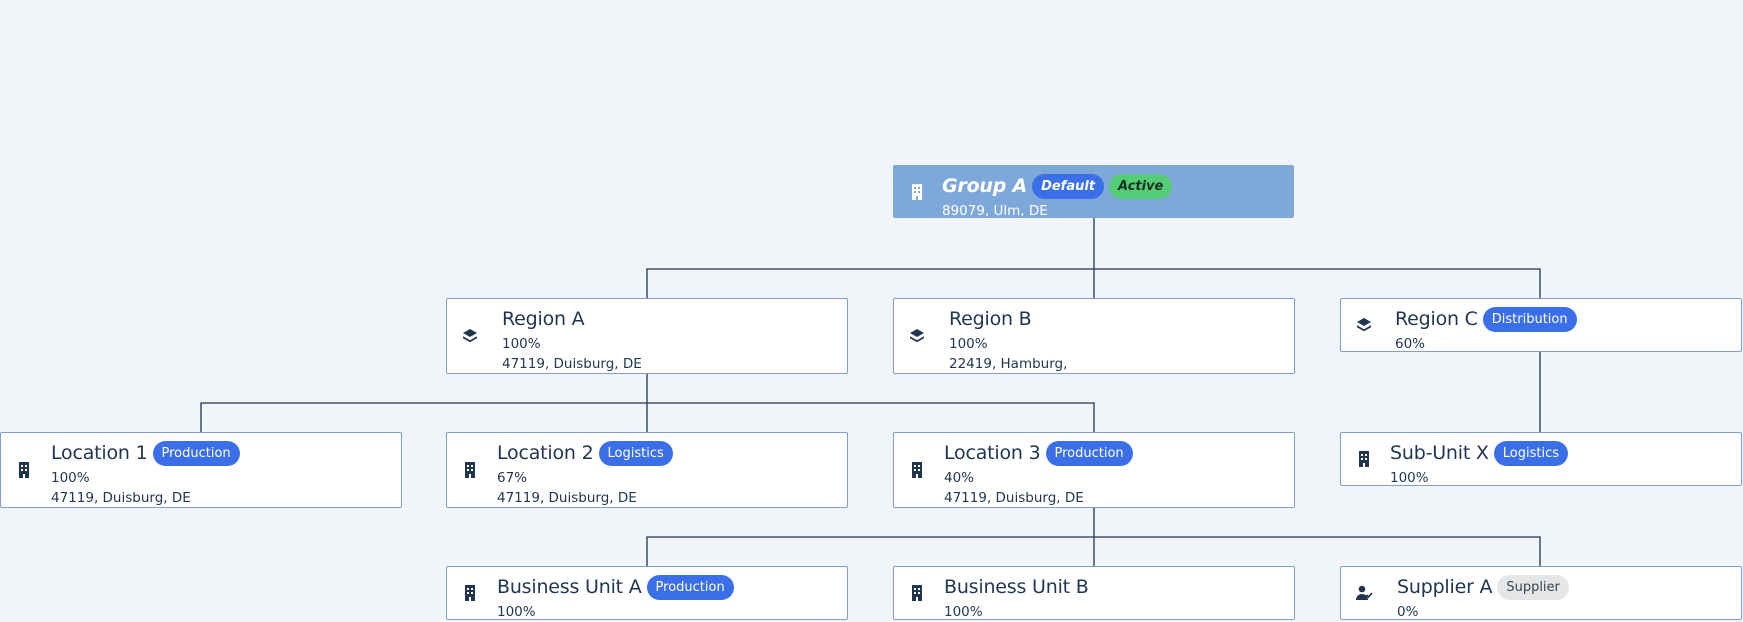 Image resolution: width=1743 pixels, height=622 pixels. I want to click on node-title: Location 2, so click(545, 453).